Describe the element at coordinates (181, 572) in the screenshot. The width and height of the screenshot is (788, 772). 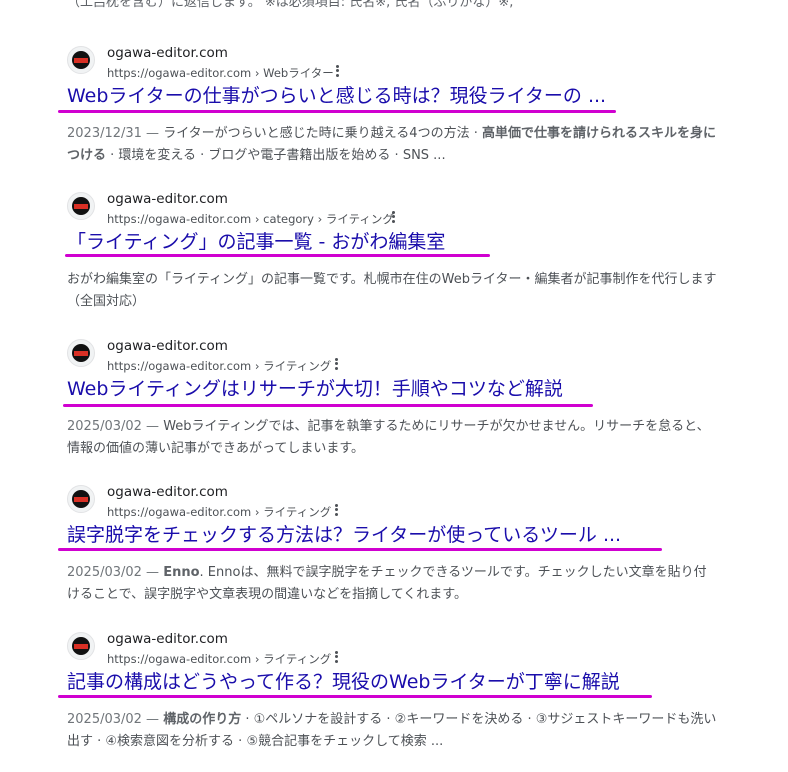
I see `snippet-bold: Enno` at that location.